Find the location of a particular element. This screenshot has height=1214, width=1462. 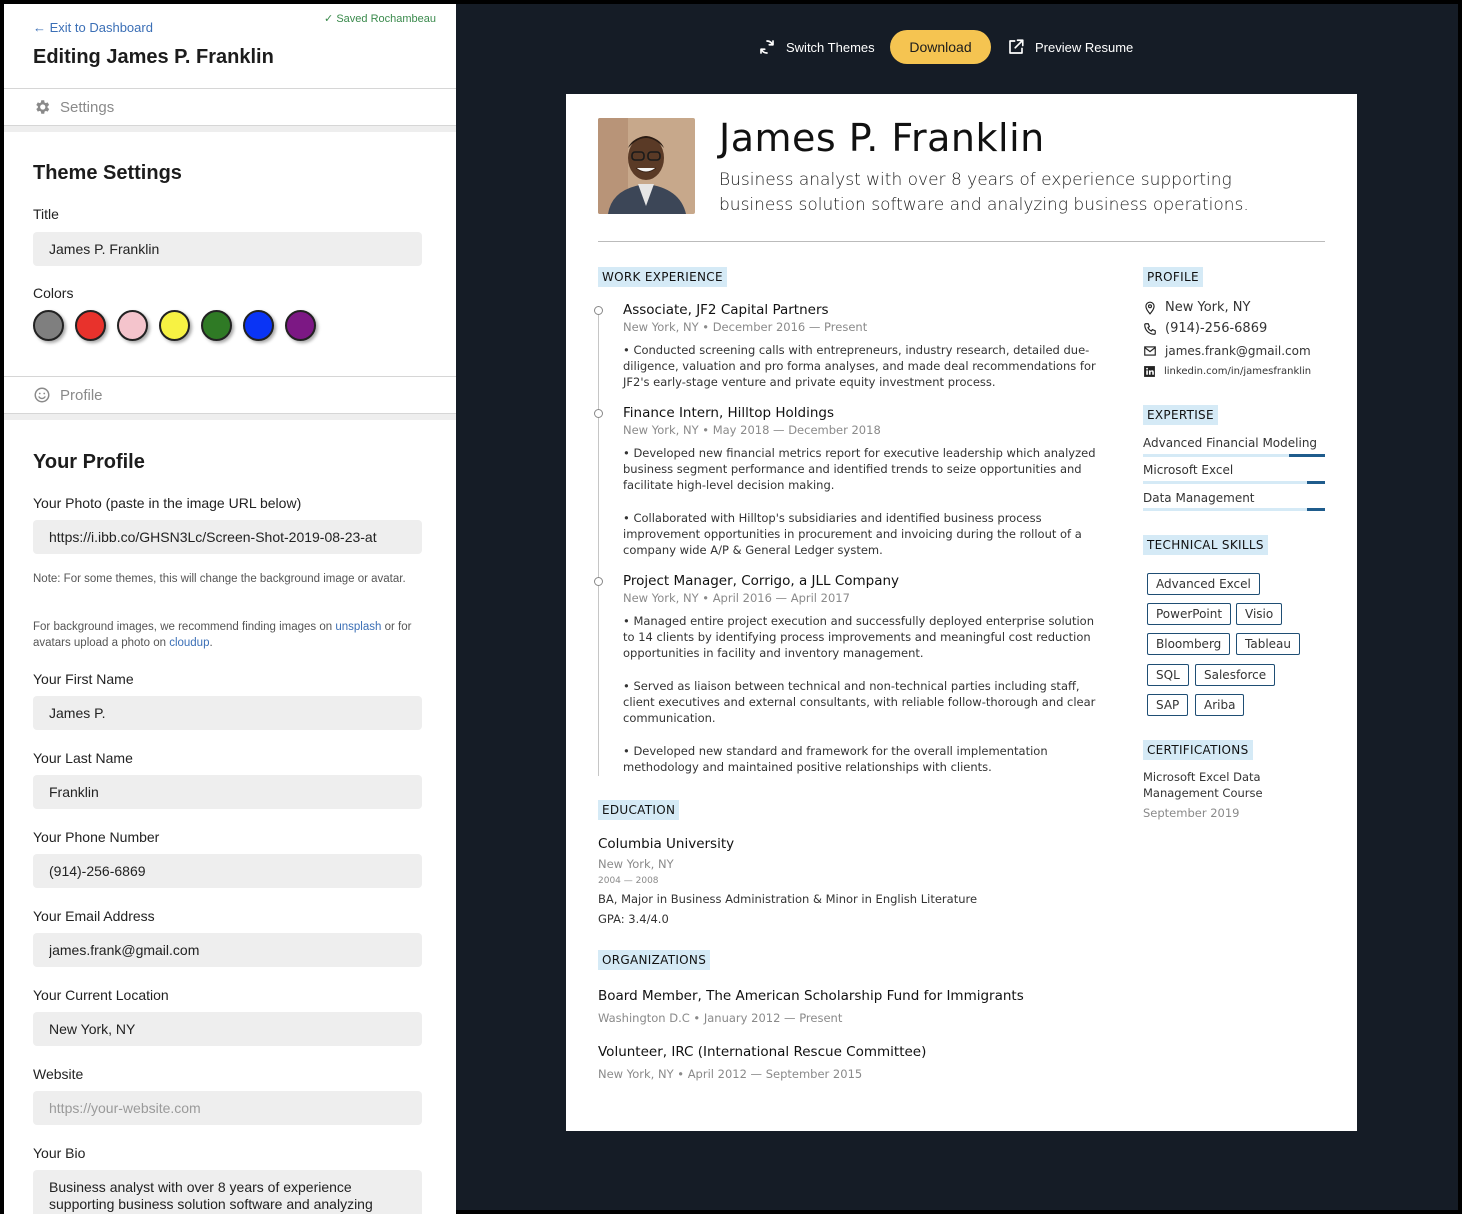

switch-themes-label: Switch Themes is located at coordinates (830, 47).